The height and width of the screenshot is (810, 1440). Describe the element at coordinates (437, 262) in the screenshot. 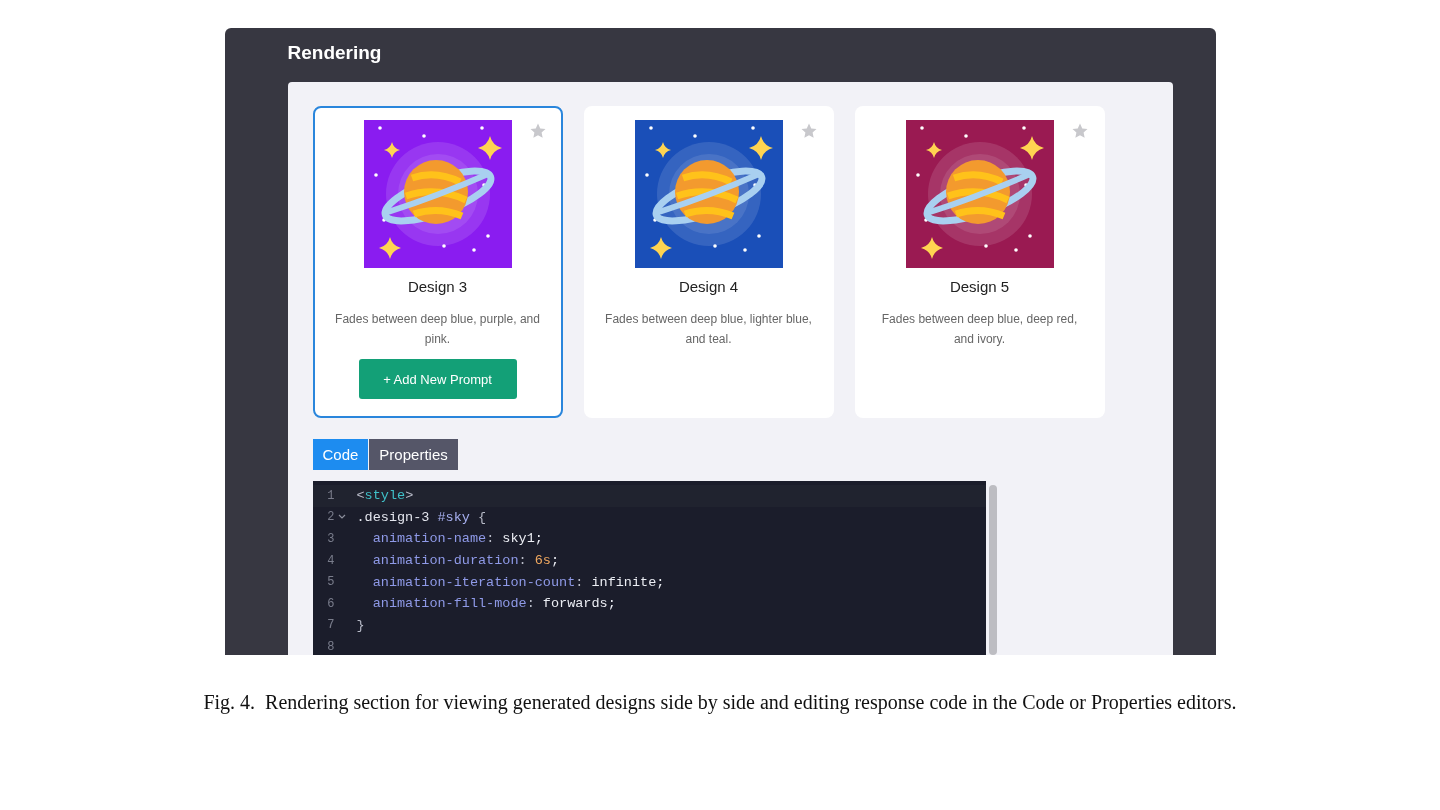

I see `design-card: Design 3 Fades between deep blue, purple, and pink. + Add New Prompt` at that location.